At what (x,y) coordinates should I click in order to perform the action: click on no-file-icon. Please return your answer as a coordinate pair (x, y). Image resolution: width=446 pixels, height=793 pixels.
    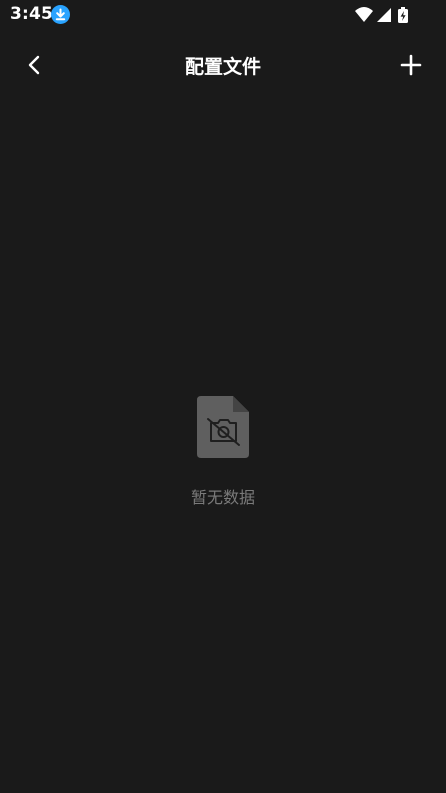
    Looking at the image, I should click on (223, 427).